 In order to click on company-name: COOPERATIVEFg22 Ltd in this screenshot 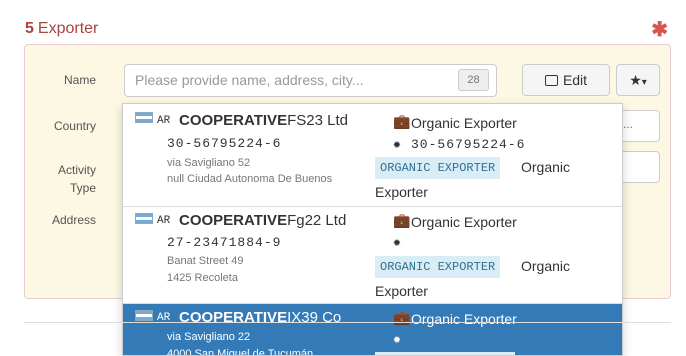, I will do `click(262, 220)`.